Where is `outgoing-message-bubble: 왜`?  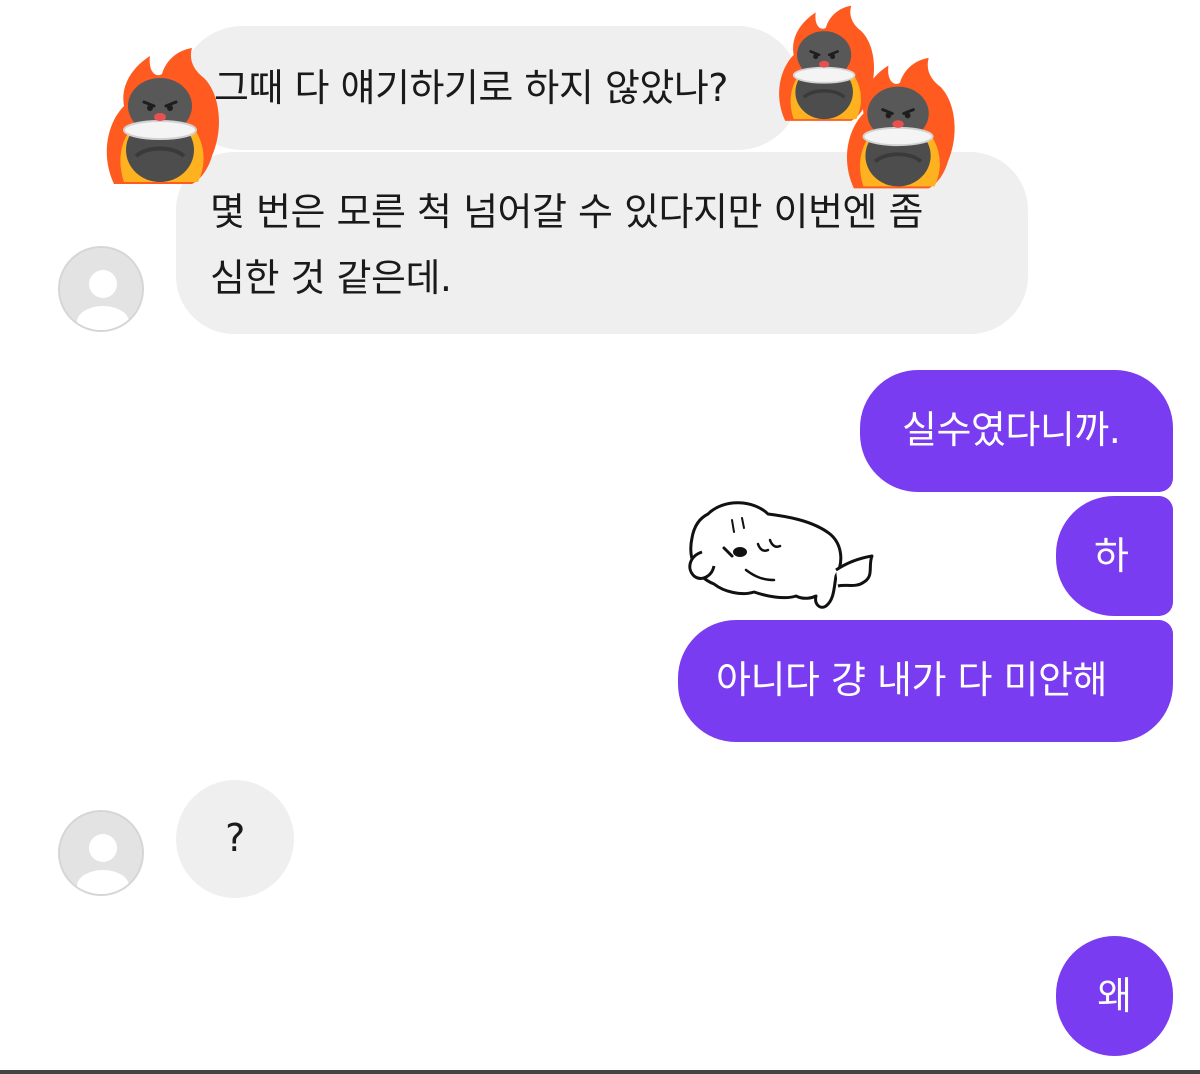 outgoing-message-bubble: 왜 is located at coordinates (1114, 996).